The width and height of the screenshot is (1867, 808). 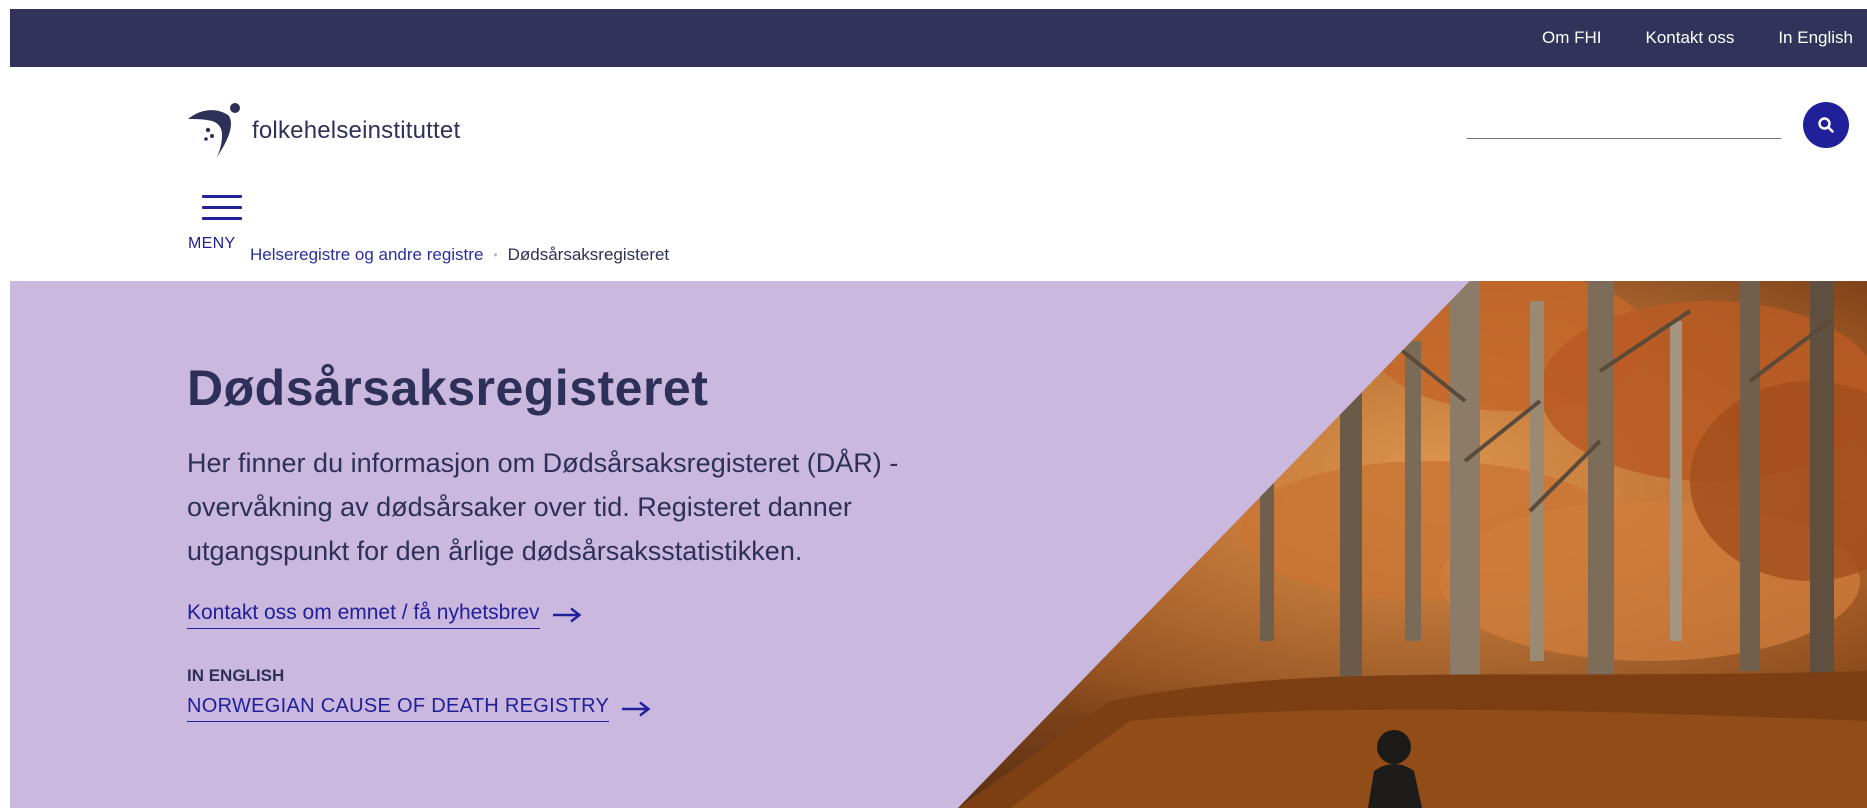 I want to click on search-area, so click(x=1667, y=123).